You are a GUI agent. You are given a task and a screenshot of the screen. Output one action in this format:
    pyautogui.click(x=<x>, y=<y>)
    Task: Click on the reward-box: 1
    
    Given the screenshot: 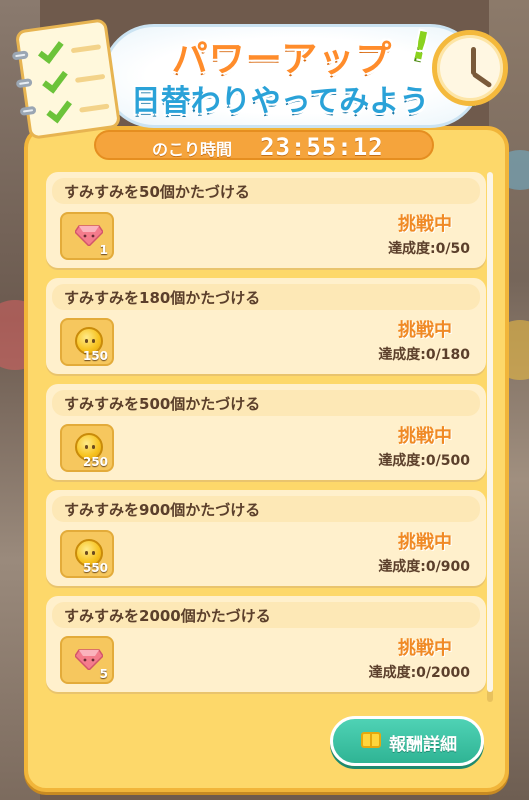 What is the action you would take?
    pyautogui.click(x=87, y=236)
    